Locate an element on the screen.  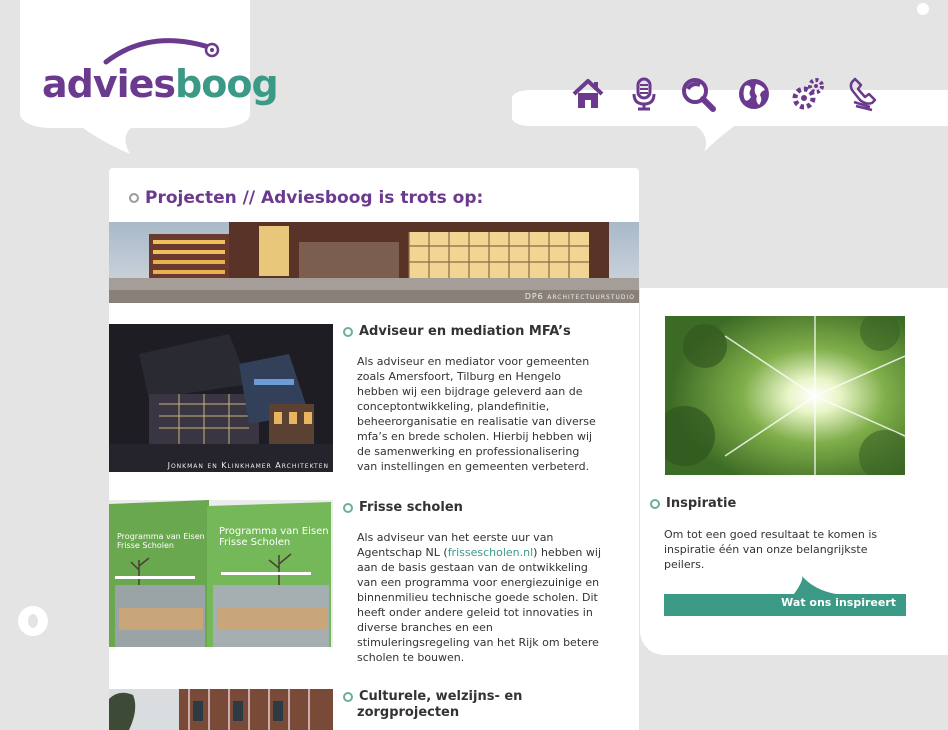
decorative-dot is located at coordinates (33, 621).